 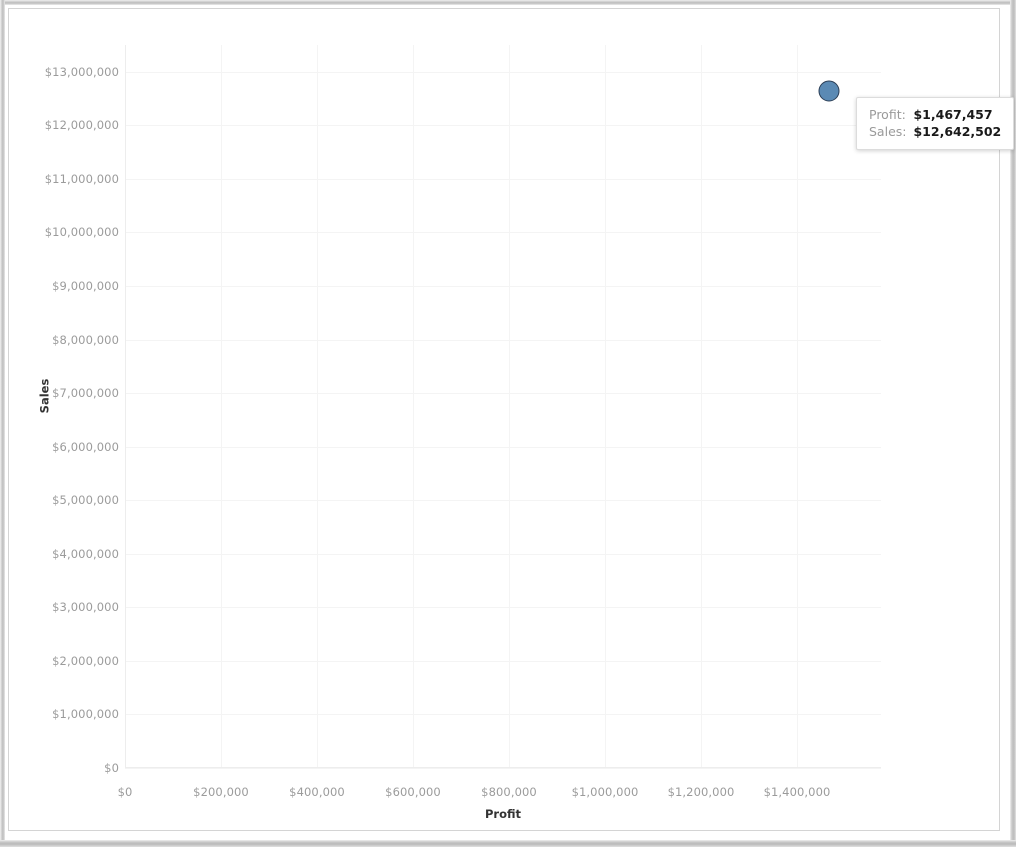 I want to click on data-point-tooltip: Profit: $1,467,457 Sales: $12,642,502, so click(x=935, y=123).